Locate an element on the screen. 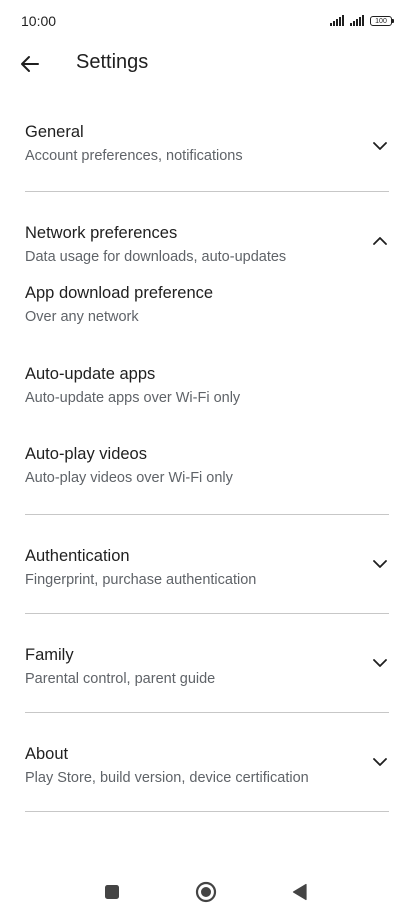 This screenshot has width=414, height=920. back-button is located at coordinates (30, 64).